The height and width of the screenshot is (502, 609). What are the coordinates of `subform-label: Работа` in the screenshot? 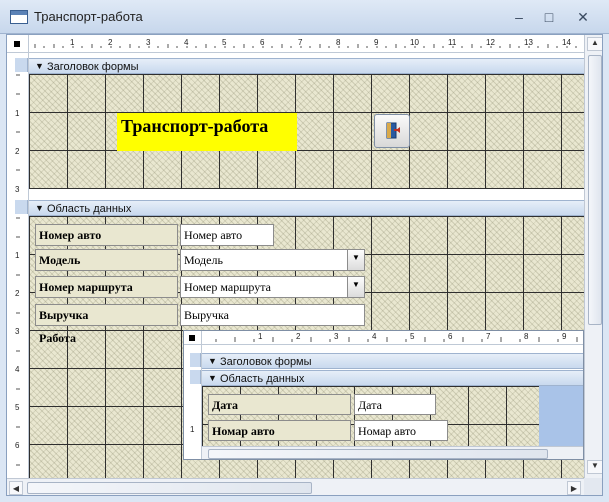 It's located at (75, 337).